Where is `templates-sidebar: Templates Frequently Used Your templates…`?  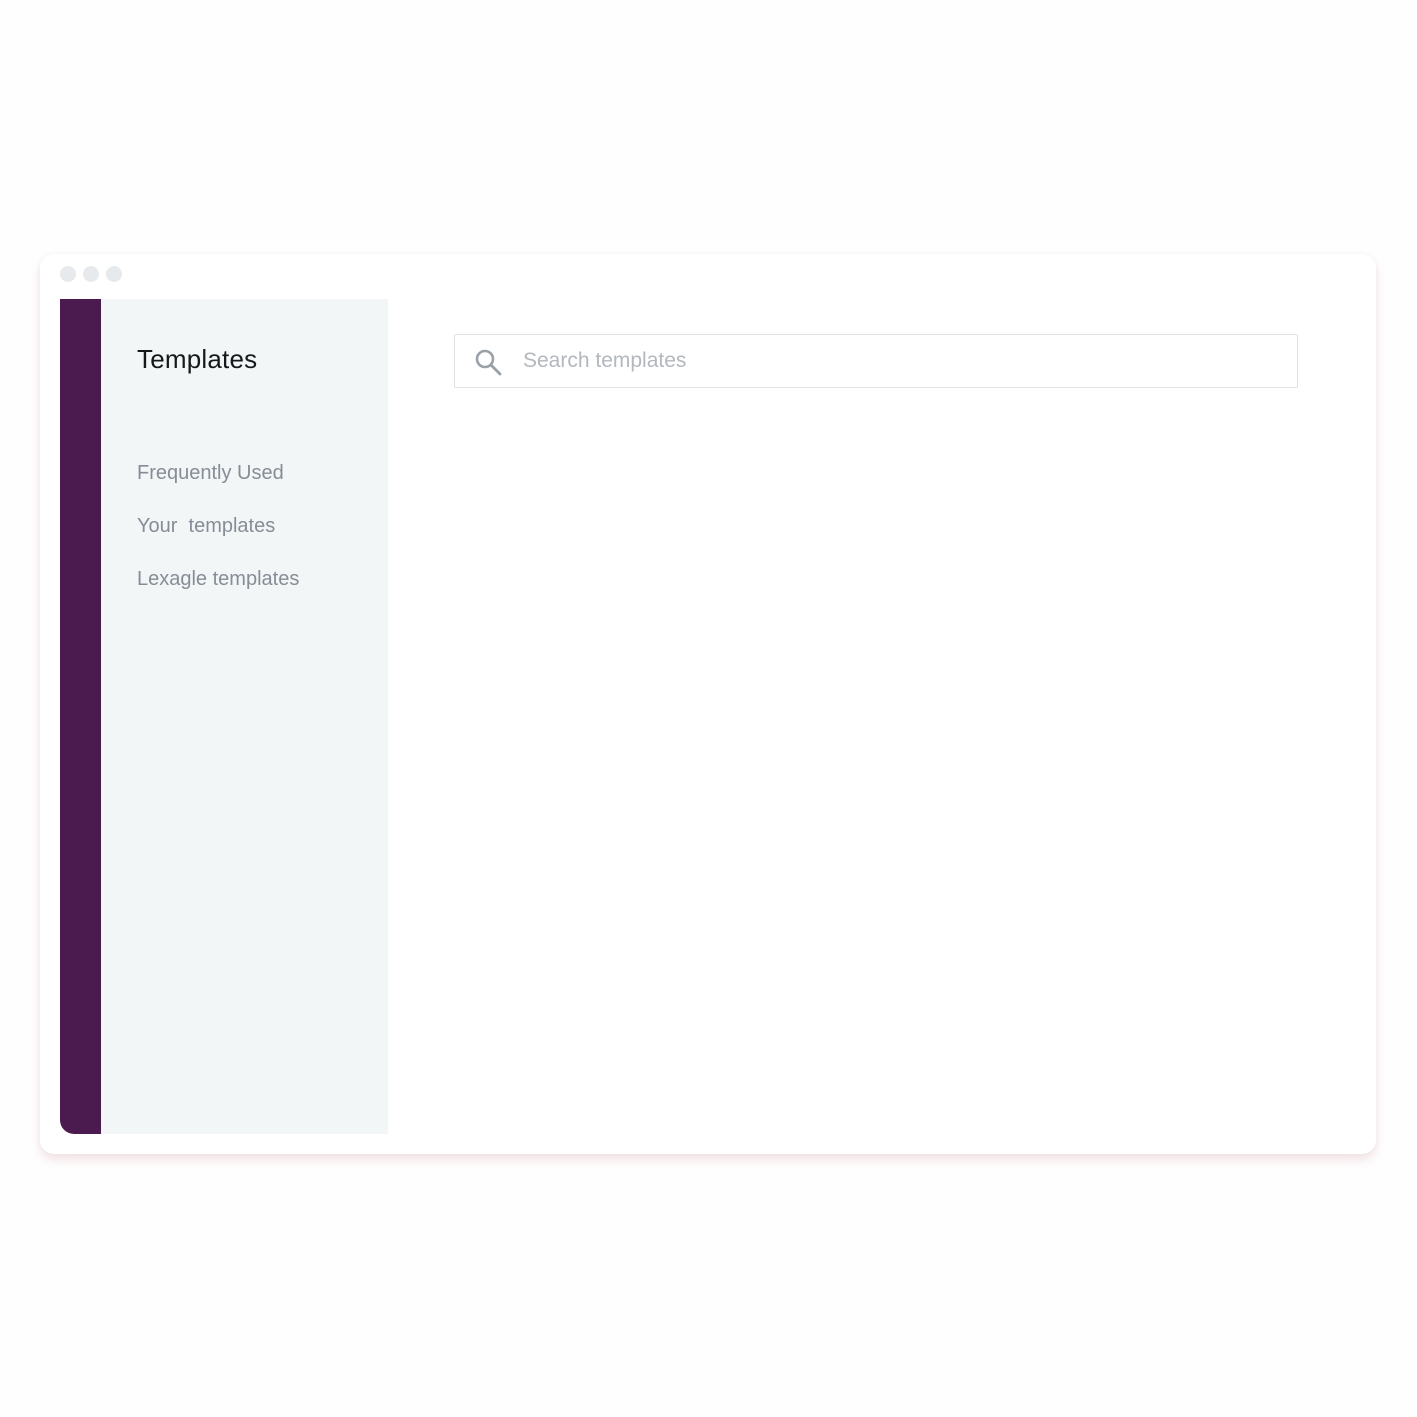 templates-sidebar: Templates Frequently Used Your templates… is located at coordinates (244, 716).